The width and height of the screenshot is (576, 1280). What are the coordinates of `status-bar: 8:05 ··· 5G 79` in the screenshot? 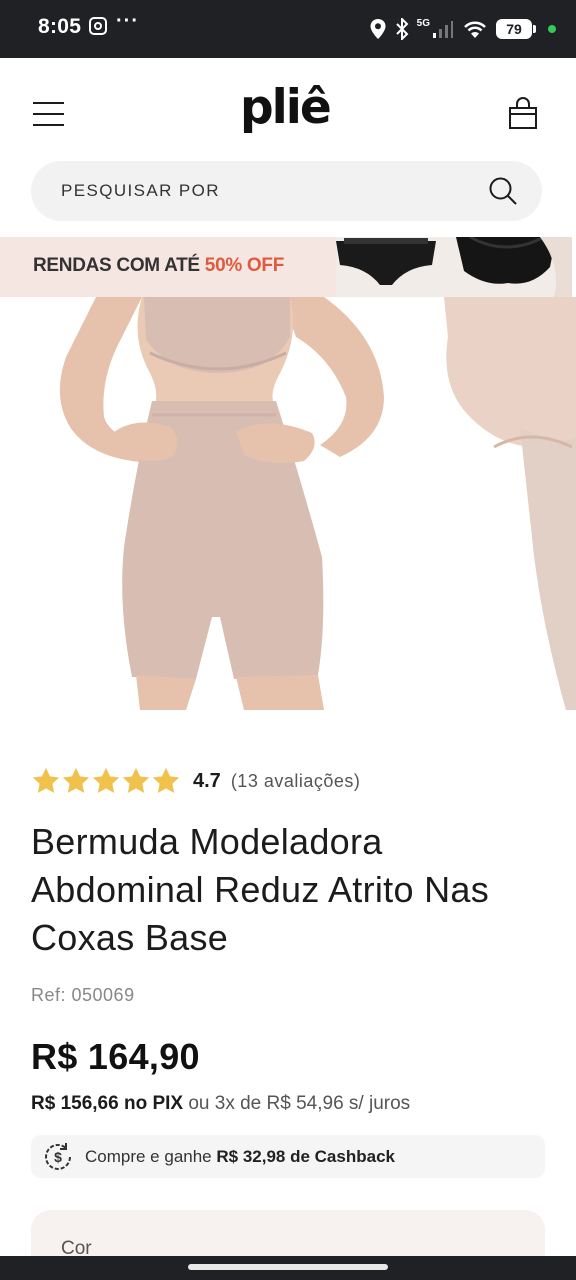 It's located at (288, 29).